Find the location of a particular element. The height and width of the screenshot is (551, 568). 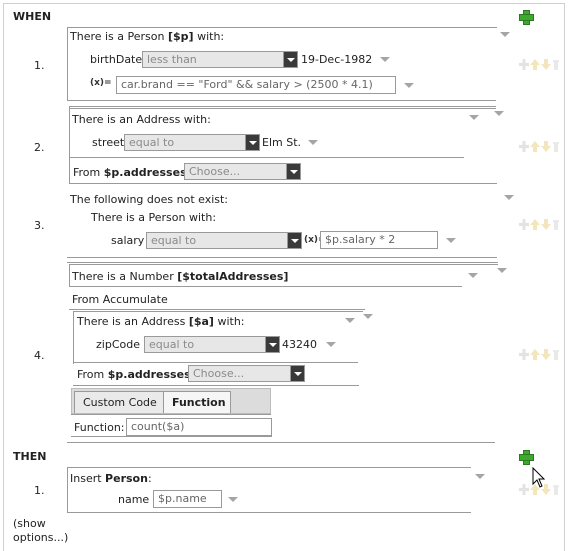

action-1-bottom-line is located at coordinates (269, 512).